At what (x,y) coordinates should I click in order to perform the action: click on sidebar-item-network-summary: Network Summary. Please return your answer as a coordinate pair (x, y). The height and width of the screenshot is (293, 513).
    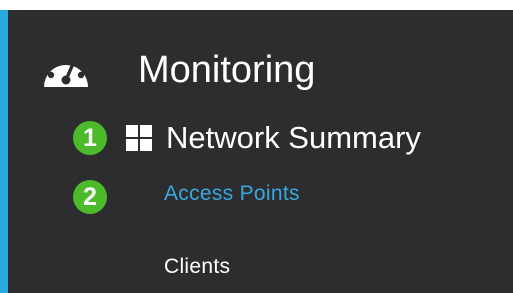
    Looking at the image, I should click on (273, 138).